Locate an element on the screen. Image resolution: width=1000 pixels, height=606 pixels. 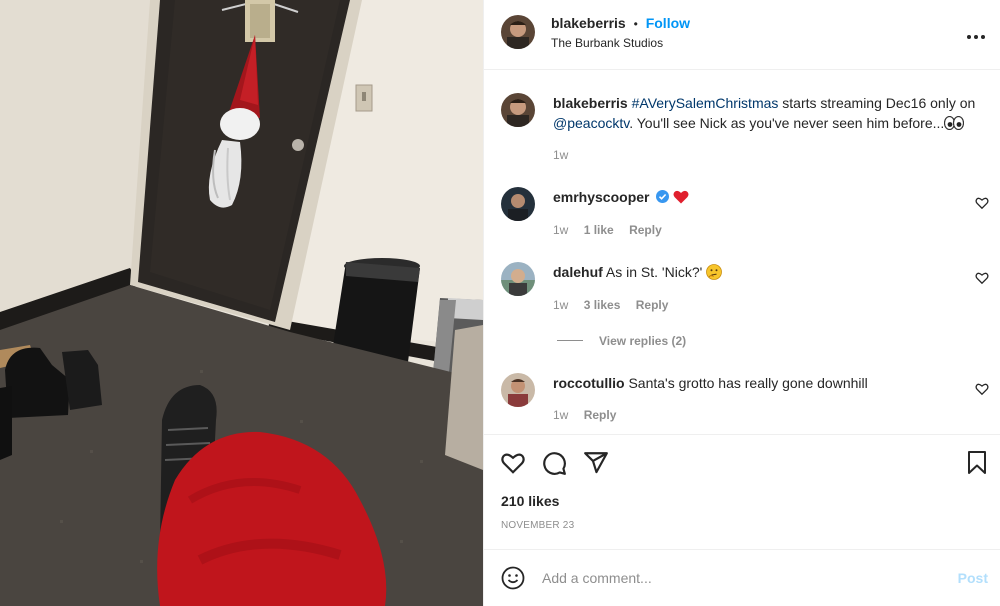
comment-likes: 3 likes is located at coordinates (602, 305).